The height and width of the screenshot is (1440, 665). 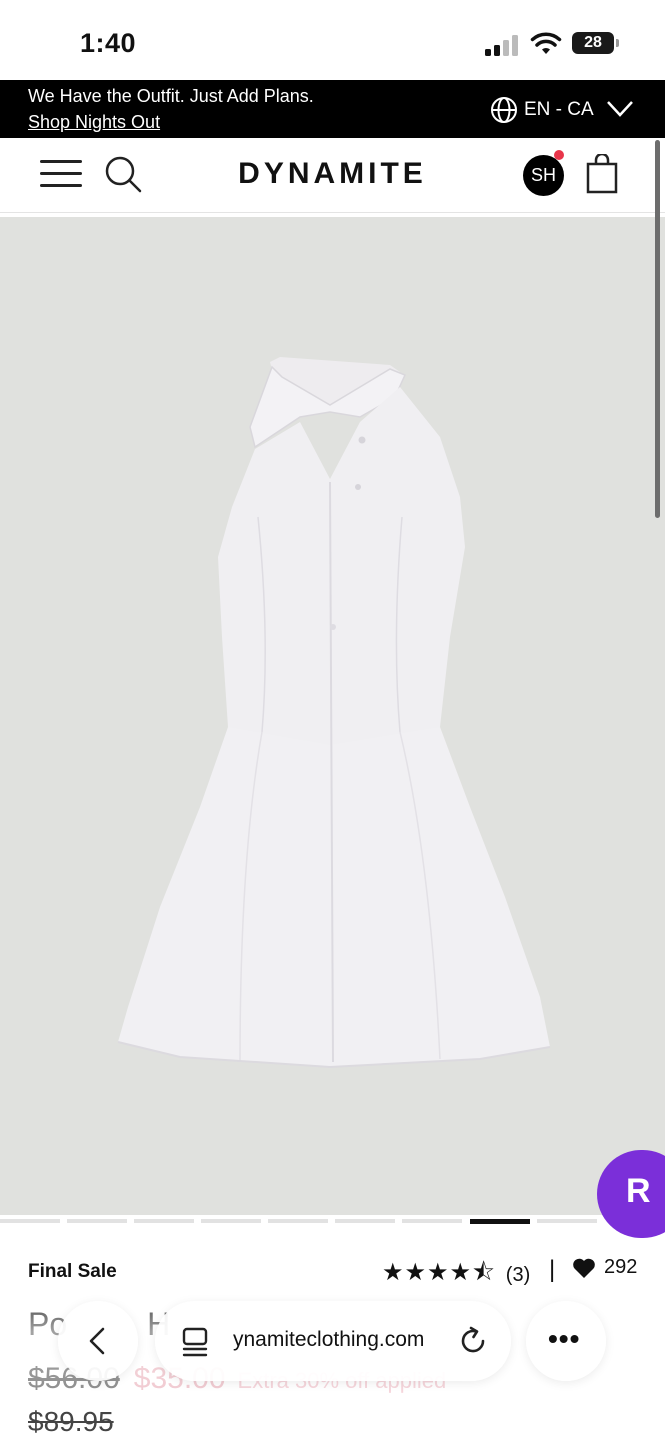 What do you see at coordinates (94, 122) in the screenshot?
I see `shop-nights-out-link: Shop Nights Out` at bounding box center [94, 122].